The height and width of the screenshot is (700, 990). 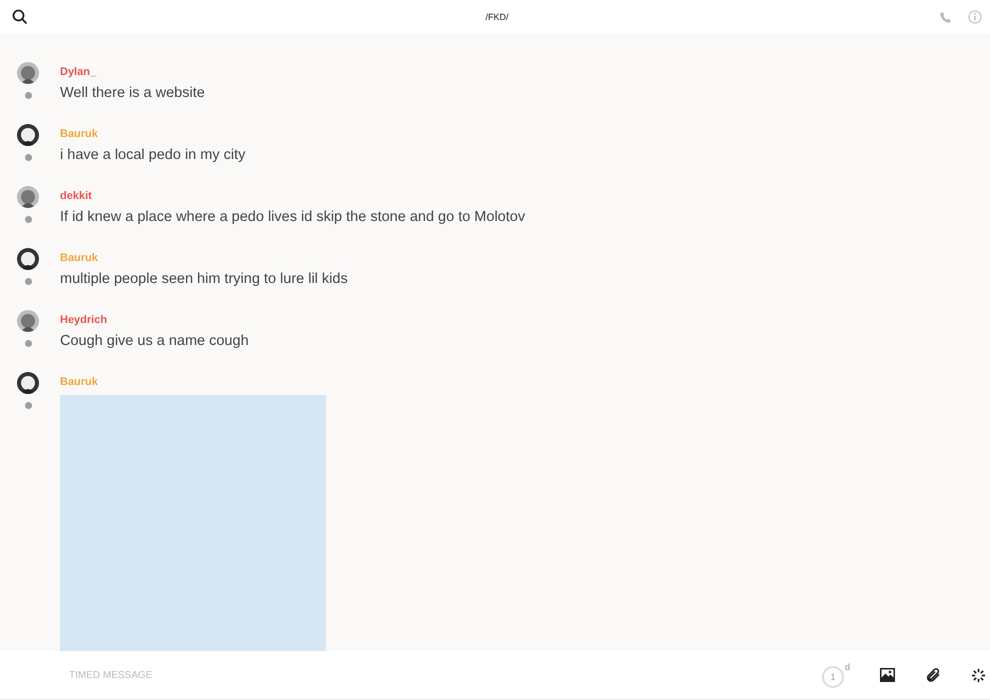 What do you see at coordinates (133, 93) in the screenshot?
I see `message-text: Well there is a website` at bounding box center [133, 93].